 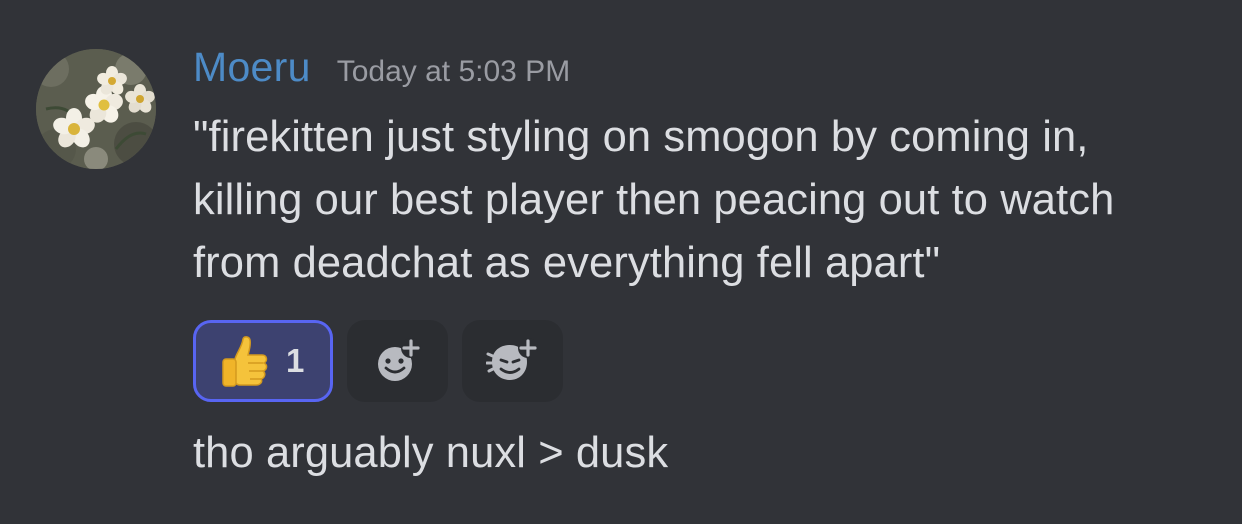 I want to click on add-super-reaction-button, so click(x=512, y=361).